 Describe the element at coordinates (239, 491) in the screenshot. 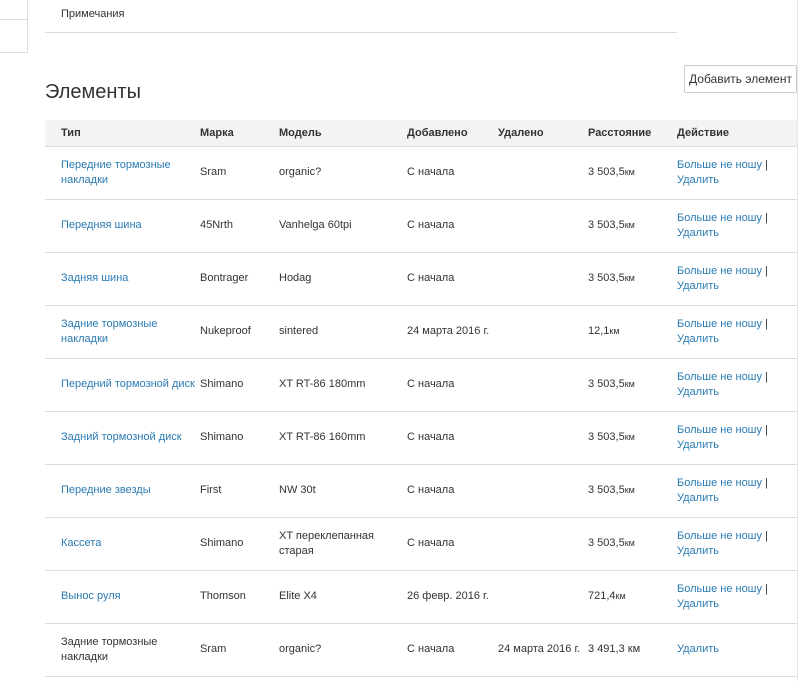

I see `cell-brand: First` at that location.